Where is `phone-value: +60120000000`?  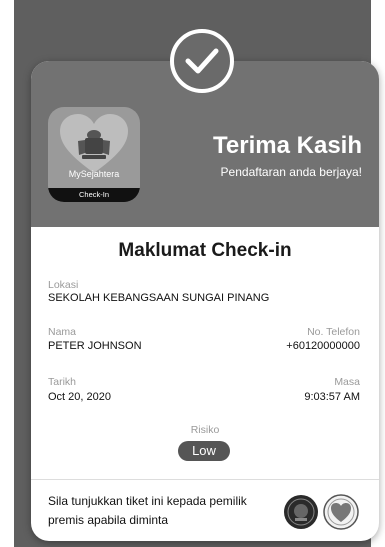 phone-value: +60120000000 is located at coordinates (323, 346).